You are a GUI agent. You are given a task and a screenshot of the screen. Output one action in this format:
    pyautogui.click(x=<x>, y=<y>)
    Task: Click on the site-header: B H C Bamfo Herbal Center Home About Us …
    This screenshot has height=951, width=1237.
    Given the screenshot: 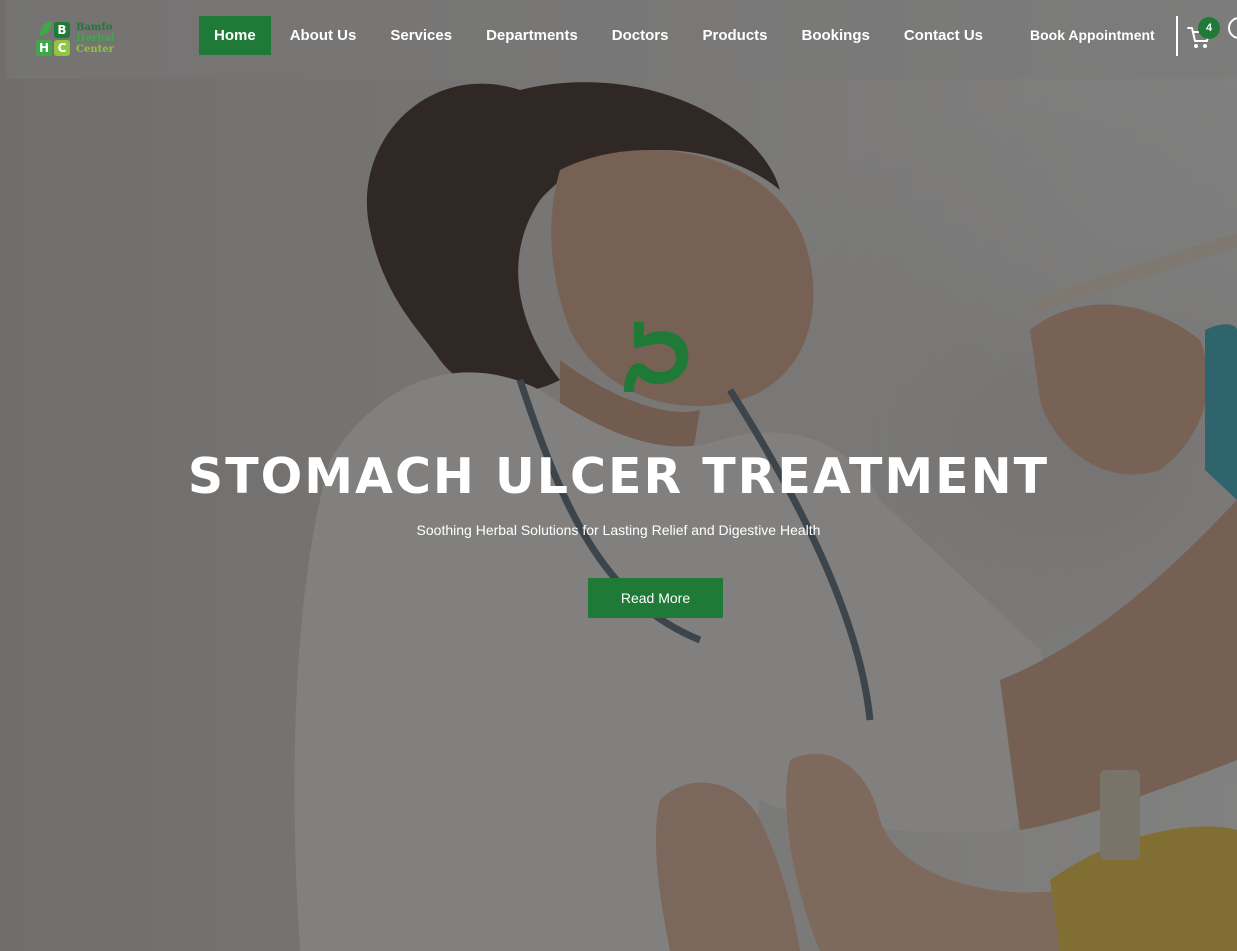 What is the action you would take?
    pyautogui.click(x=621, y=39)
    